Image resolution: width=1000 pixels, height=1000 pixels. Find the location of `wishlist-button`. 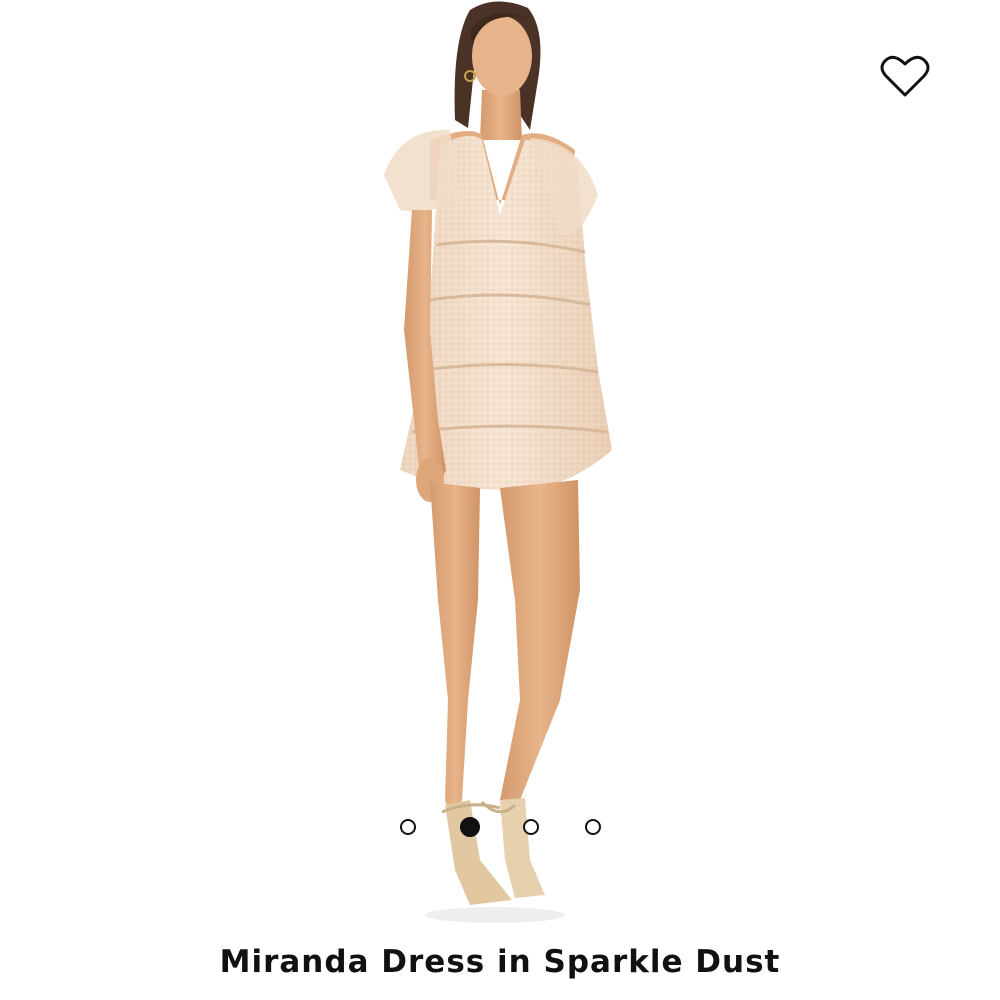

wishlist-button is located at coordinates (905, 76).